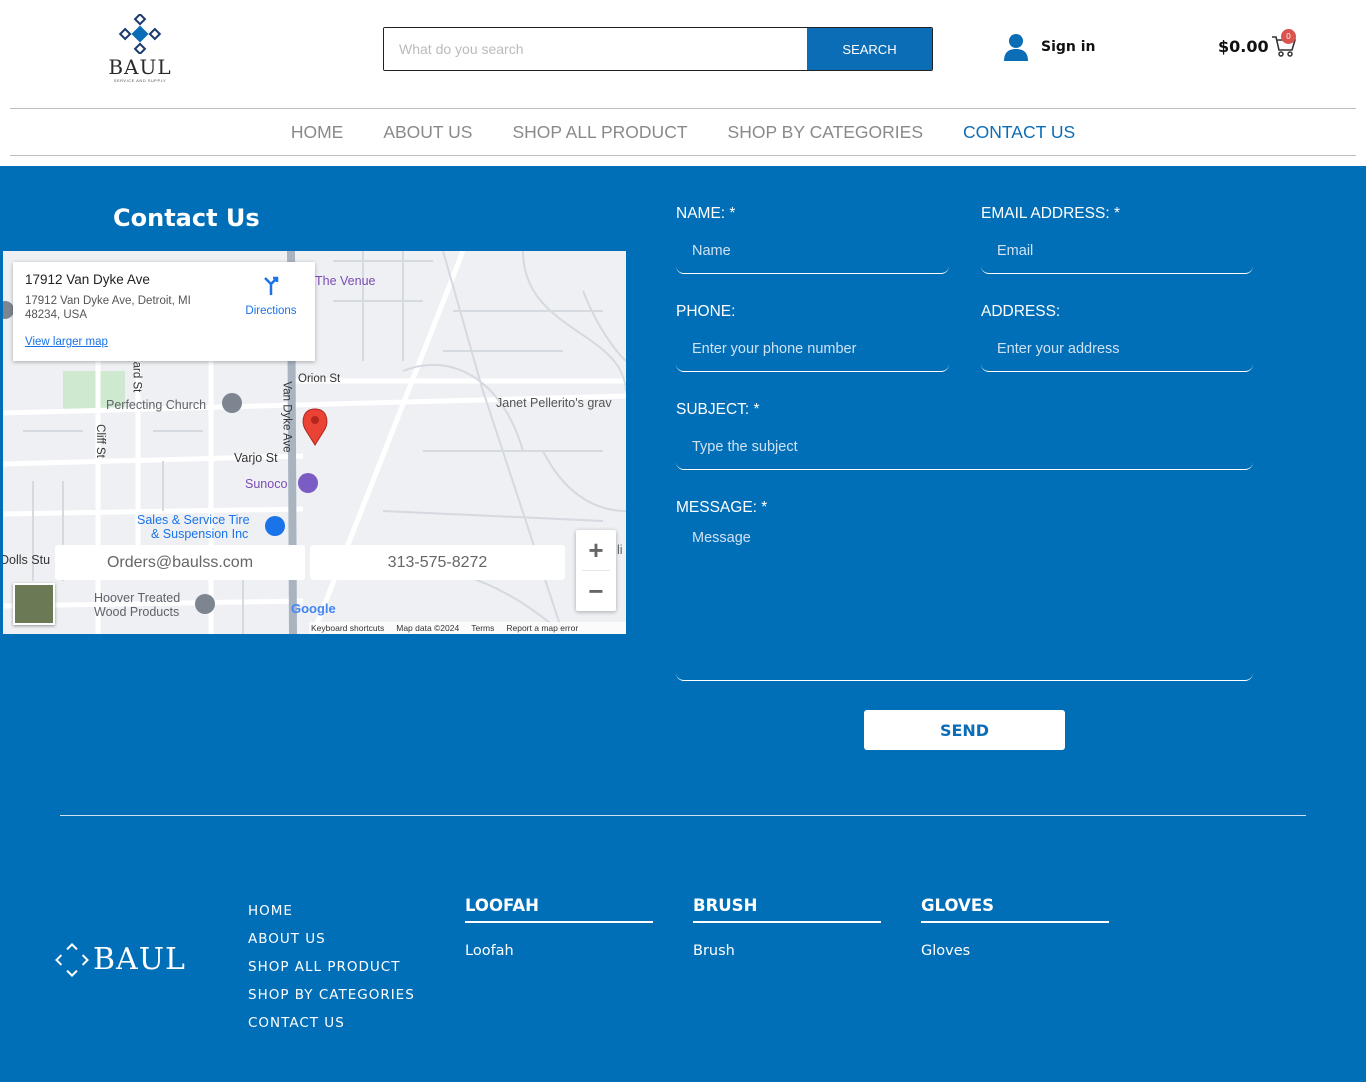 The width and height of the screenshot is (1366, 1082). What do you see at coordinates (193, 520) in the screenshot?
I see `map-label-sales-service-1: Sales & Service Tire` at bounding box center [193, 520].